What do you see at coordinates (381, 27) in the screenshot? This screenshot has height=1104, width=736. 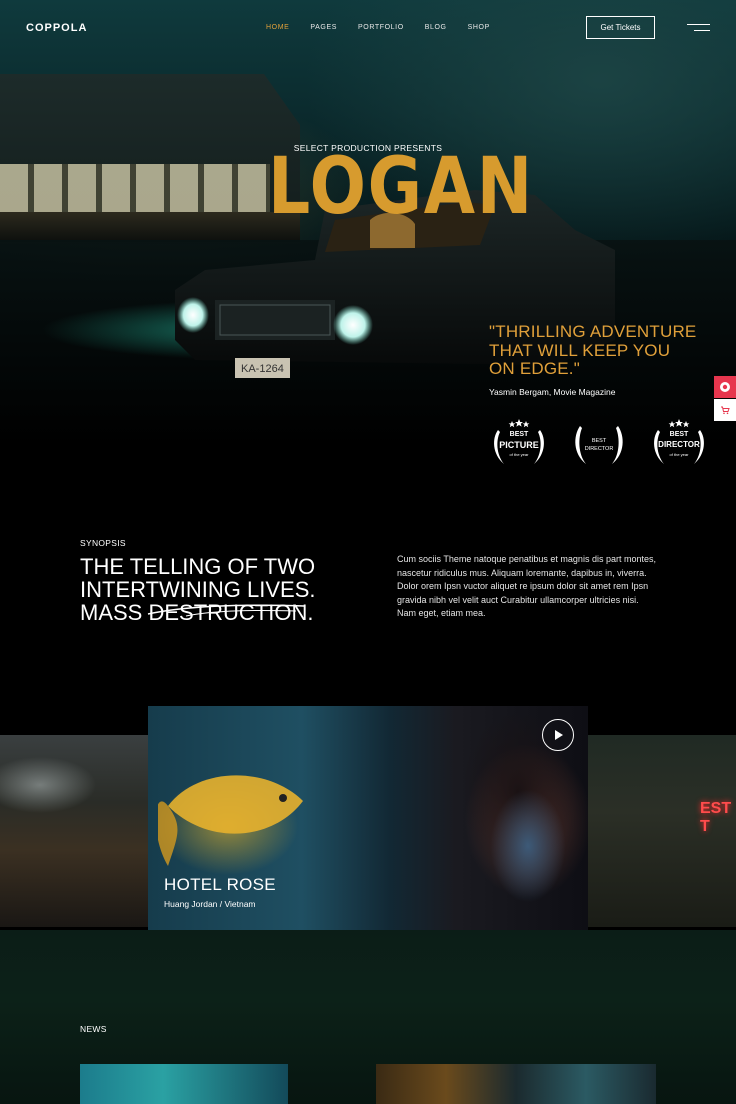 I see `menu-item-portfolio: PORTFOLIO` at bounding box center [381, 27].